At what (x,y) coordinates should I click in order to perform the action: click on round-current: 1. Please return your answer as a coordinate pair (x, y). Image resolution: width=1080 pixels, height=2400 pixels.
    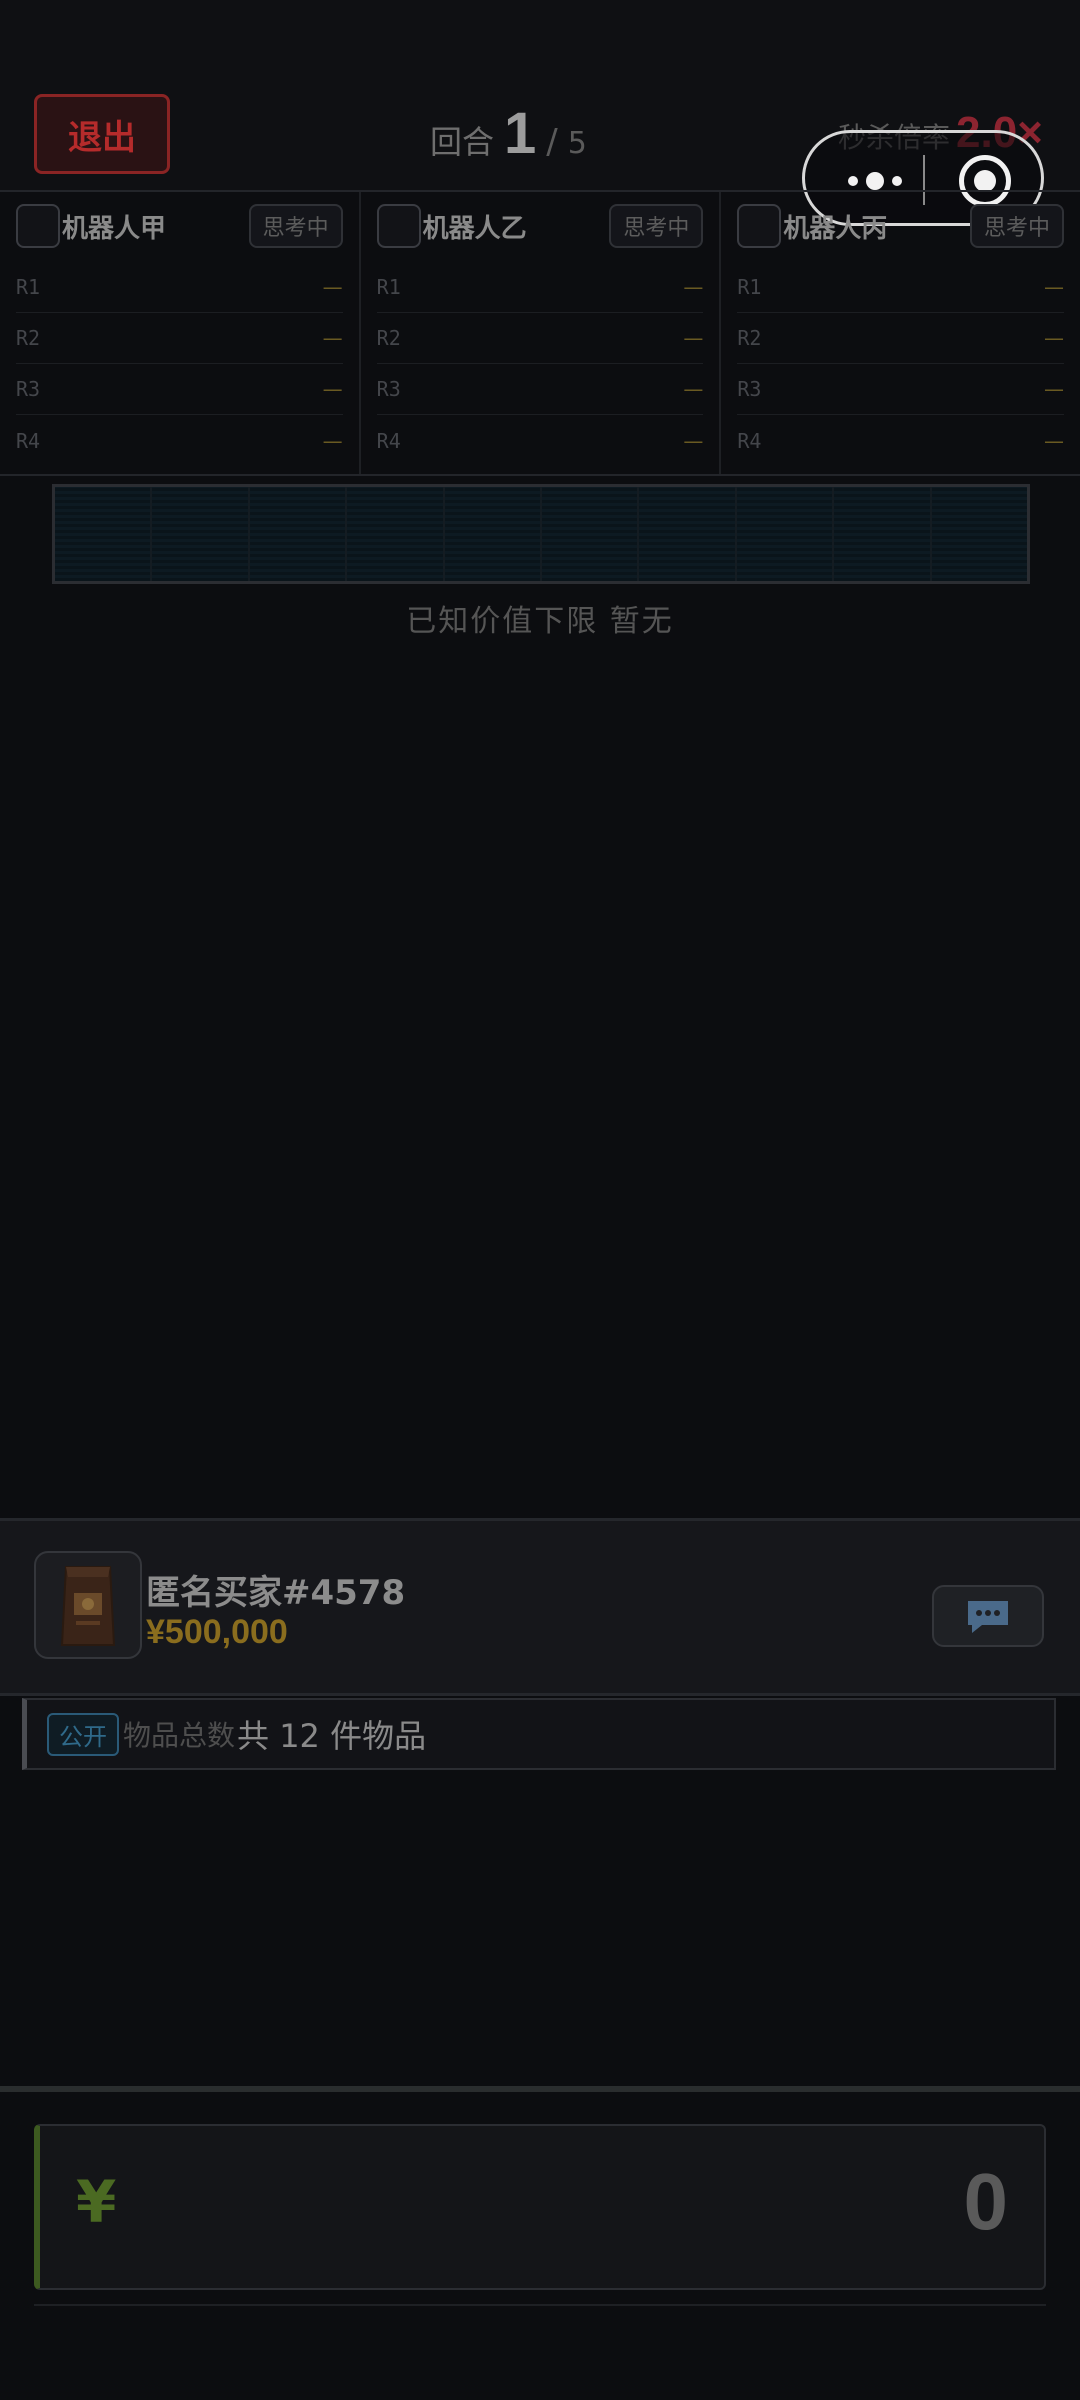
    Looking at the image, I should click on (520, 133).